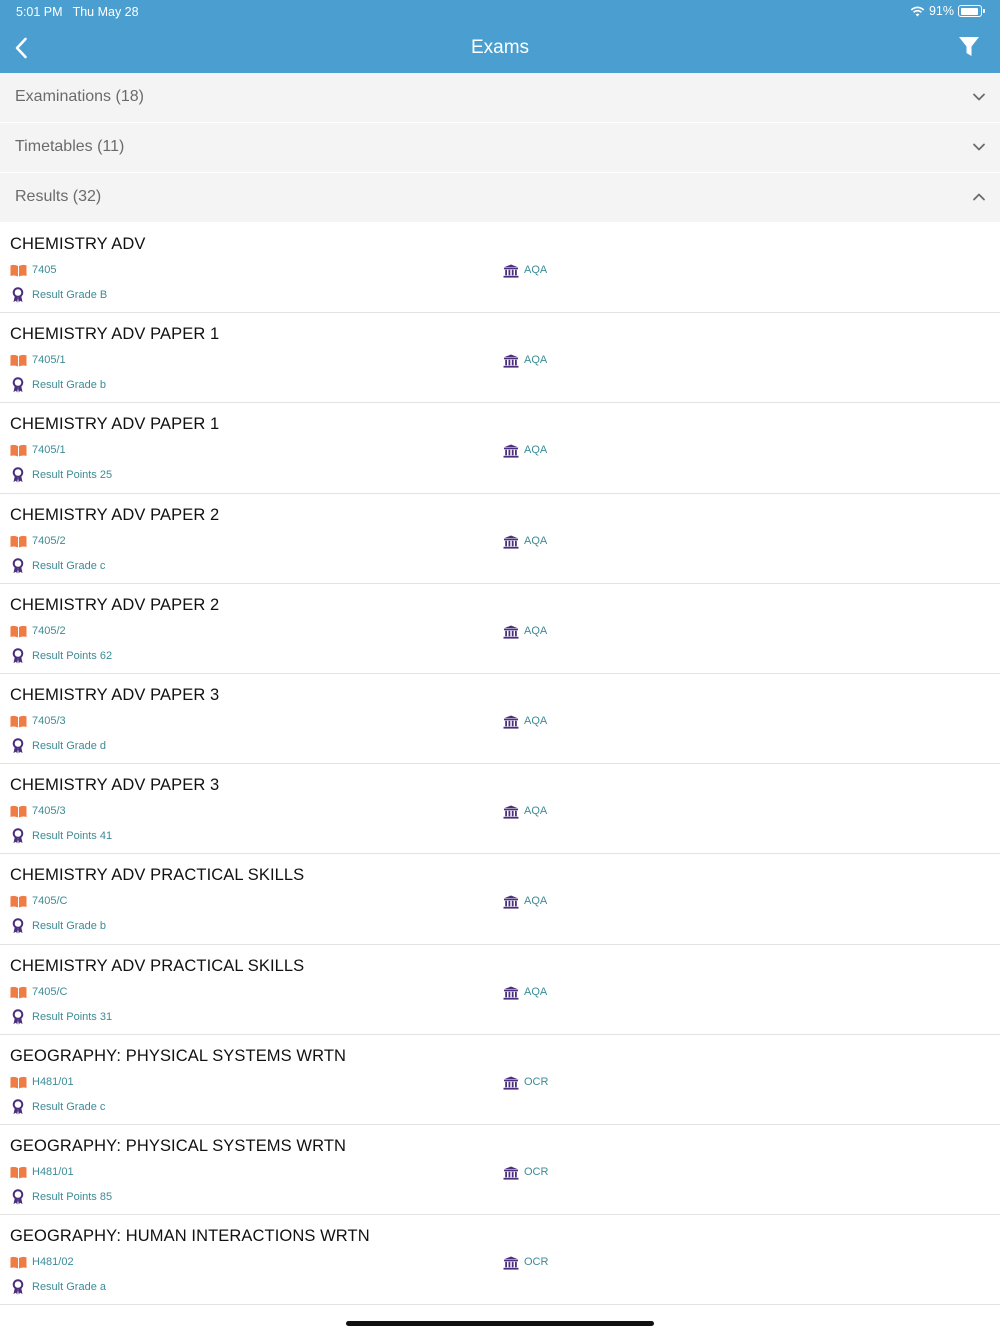 The width and height of the screenshot is (1000, 1334). I want to click on status-date: Thu May 28, so click(105, 12).